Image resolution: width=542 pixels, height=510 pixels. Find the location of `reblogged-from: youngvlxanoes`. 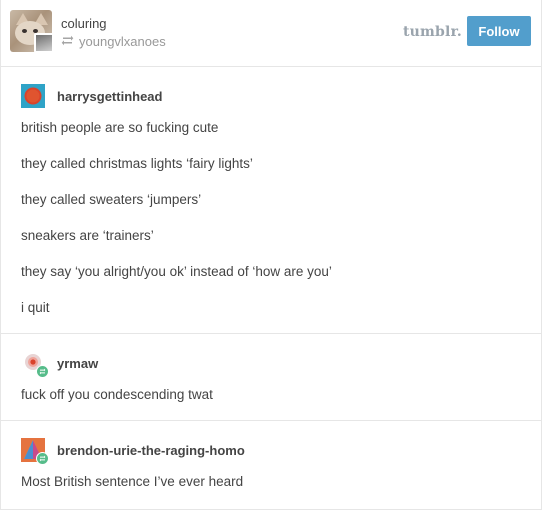

reblogged-from: youngvlxanoes is located at coordinates (113, 41).